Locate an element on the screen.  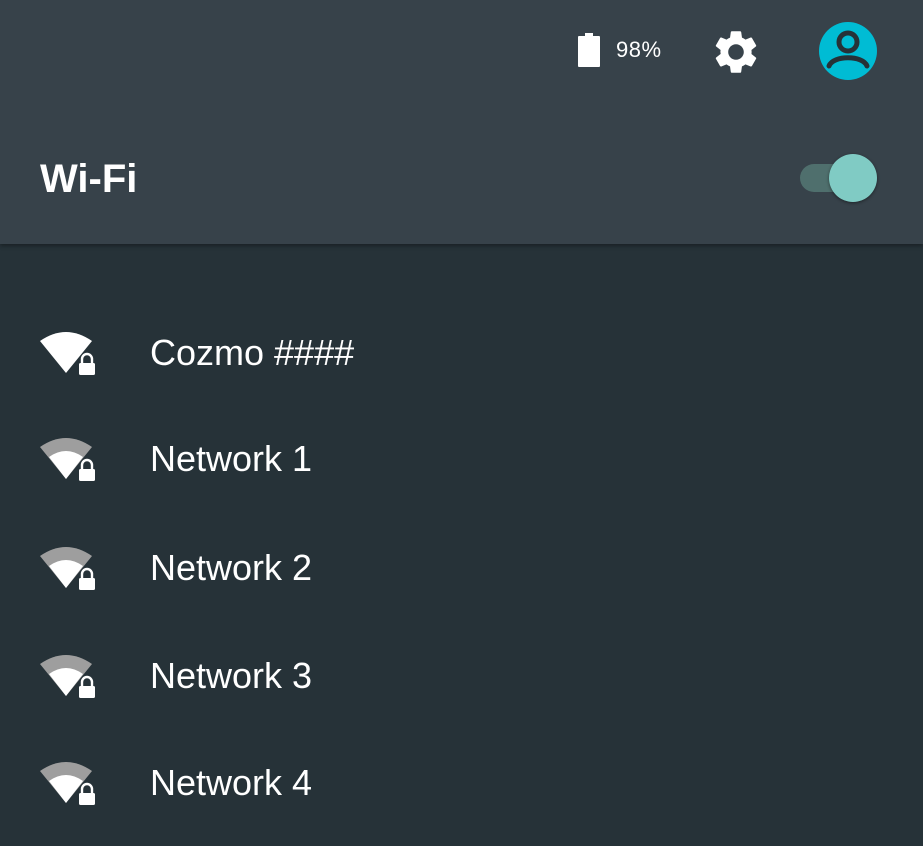
wifi-toggle is located at coordinates (839, 178).